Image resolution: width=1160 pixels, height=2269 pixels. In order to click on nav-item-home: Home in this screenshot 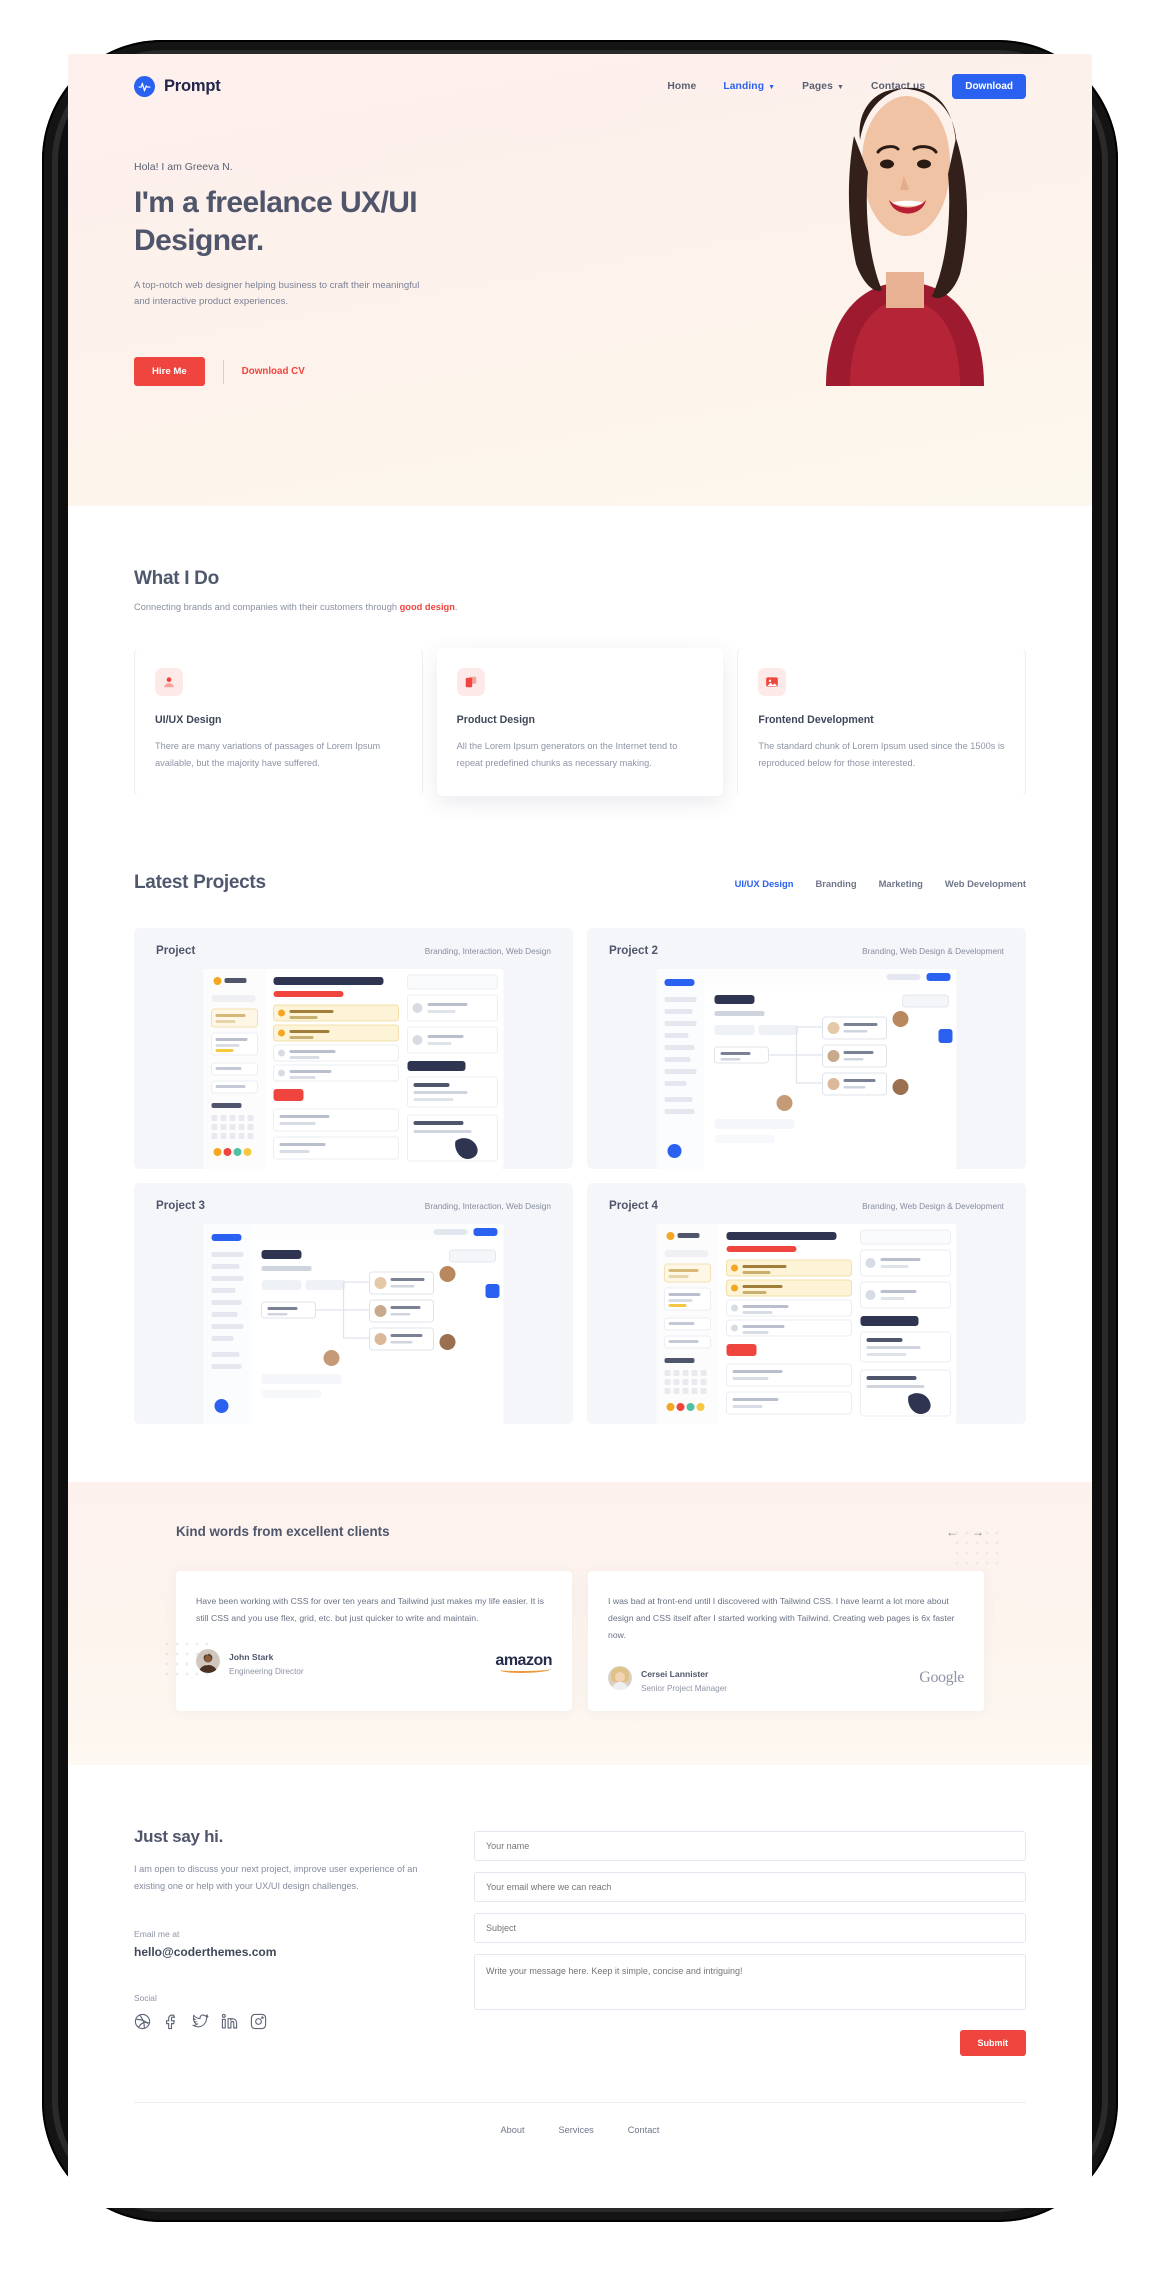, I will do `click(681, 86)`.